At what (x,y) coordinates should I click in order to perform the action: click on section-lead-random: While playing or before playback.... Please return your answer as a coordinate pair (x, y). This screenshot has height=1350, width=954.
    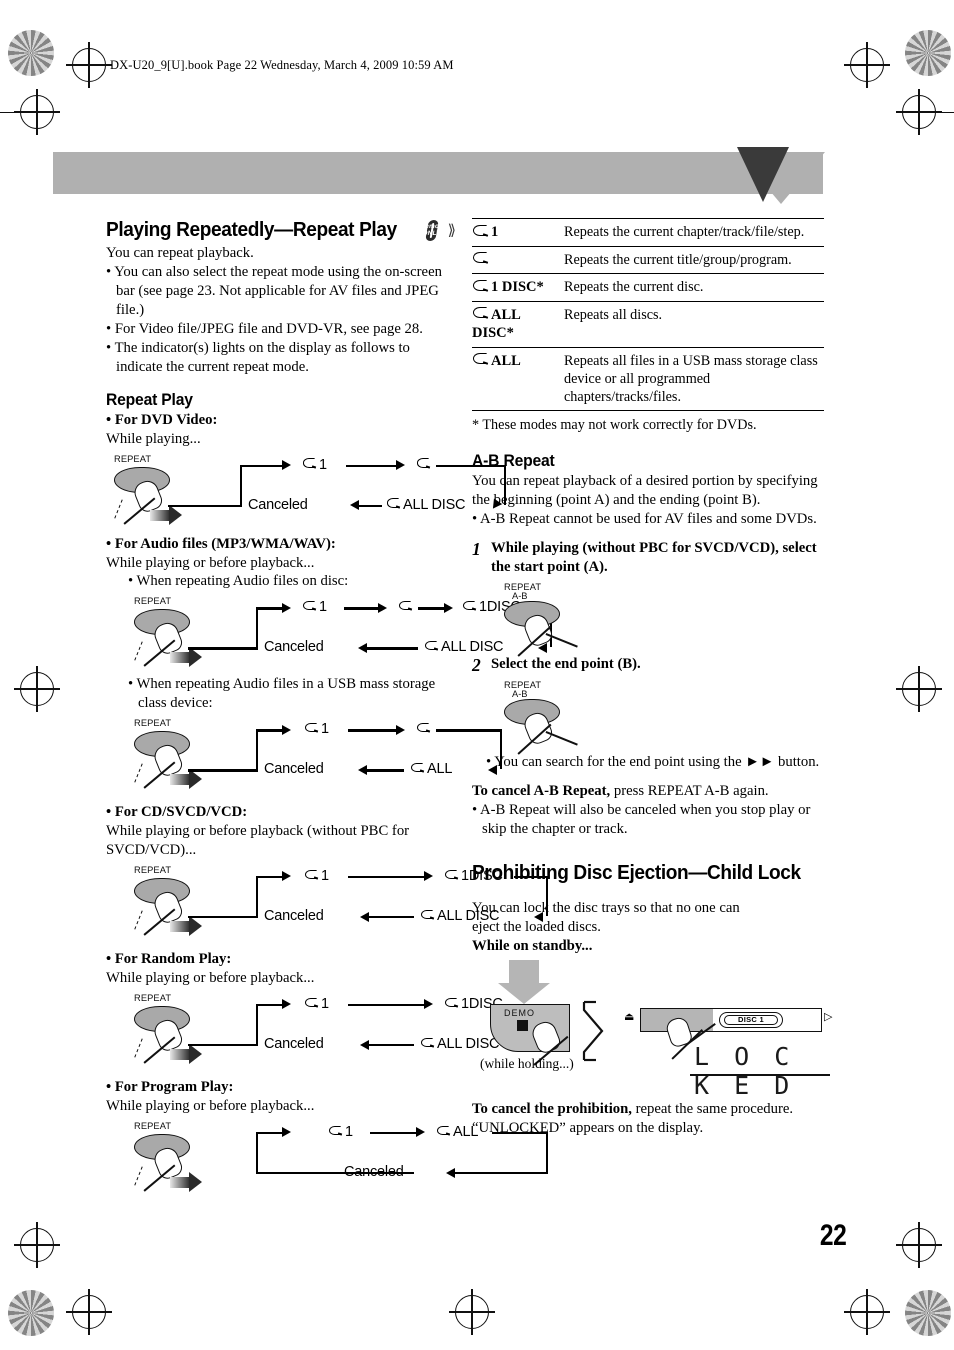
    Looking at the image, I should click on (210, 978).